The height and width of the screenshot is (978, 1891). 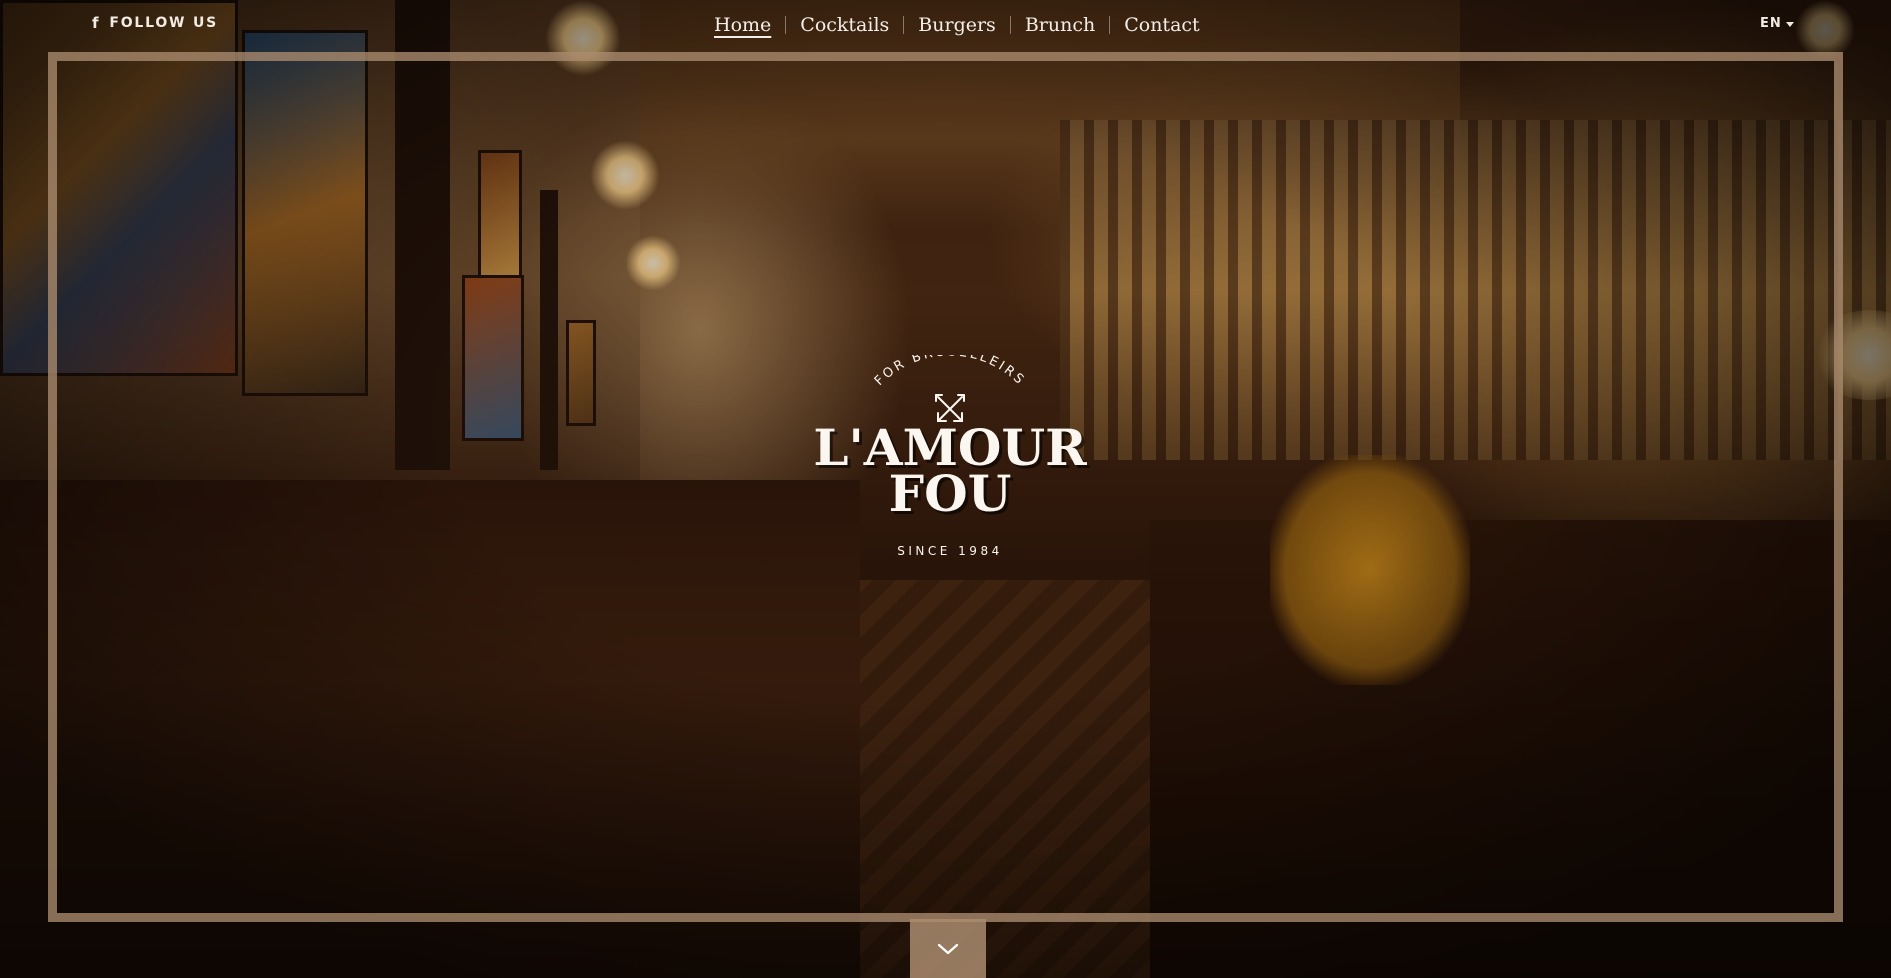 What do you see at coordinates (1771, 23) in the screenshot?
I see `language-label: EN` at bounding box center [1771, 23].